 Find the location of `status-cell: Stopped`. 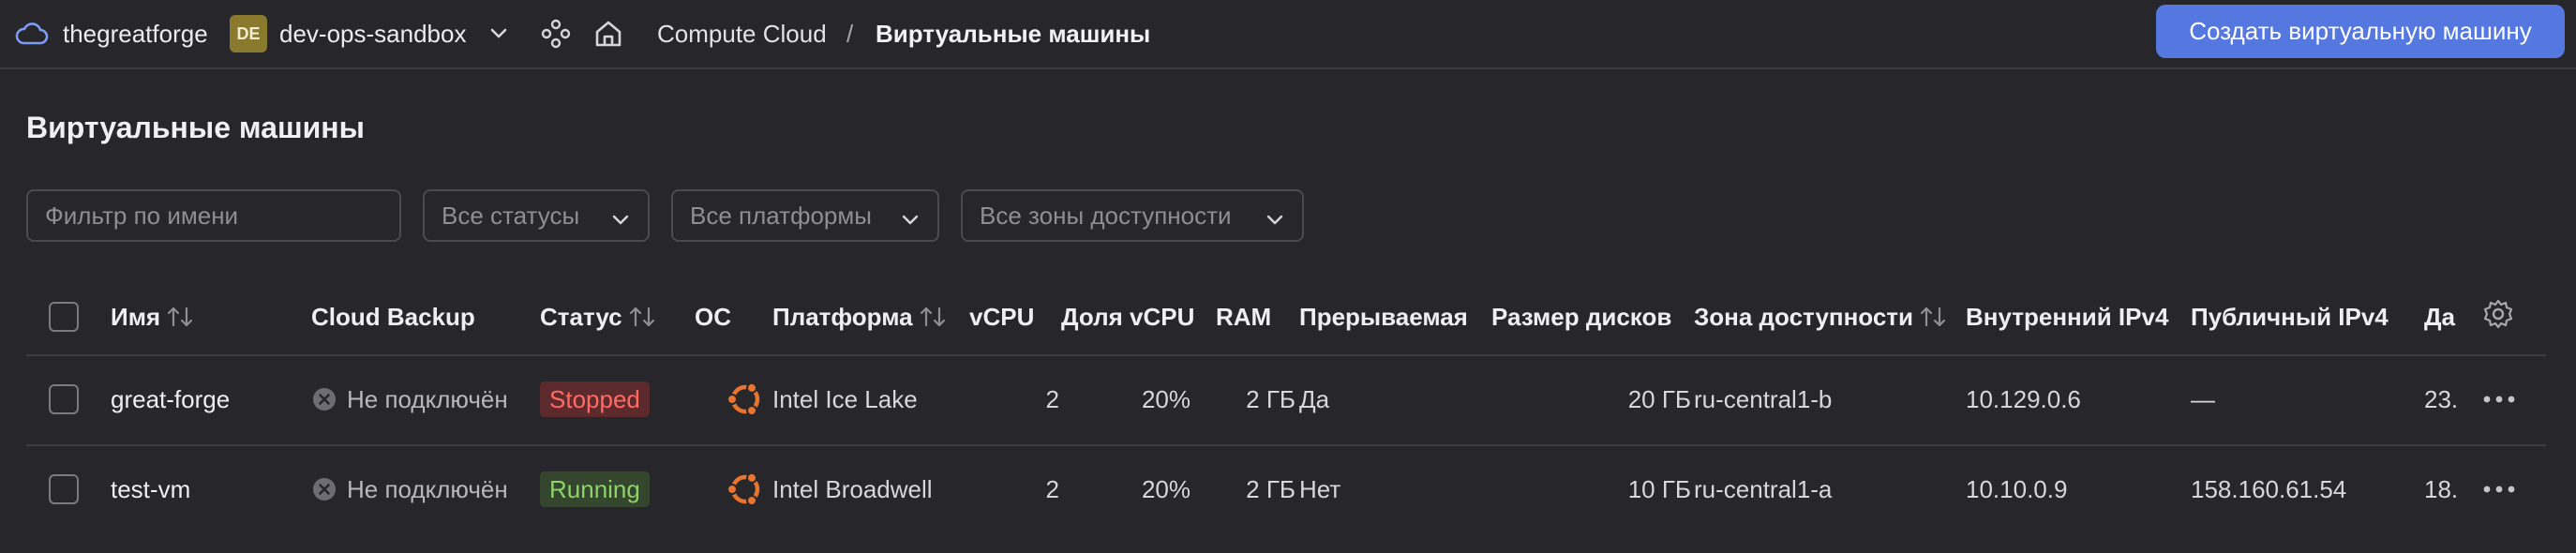

status-cell: Stopped is located at coordinates (595, 399).